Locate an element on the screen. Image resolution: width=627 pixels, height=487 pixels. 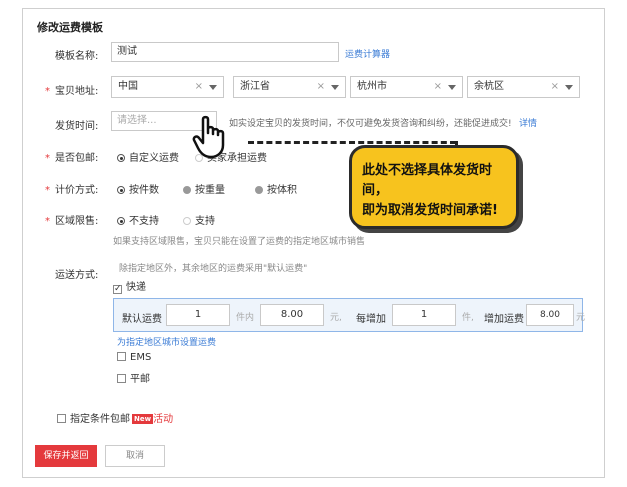
default-price-input: 8.00 is located at coordinates (292, 315).